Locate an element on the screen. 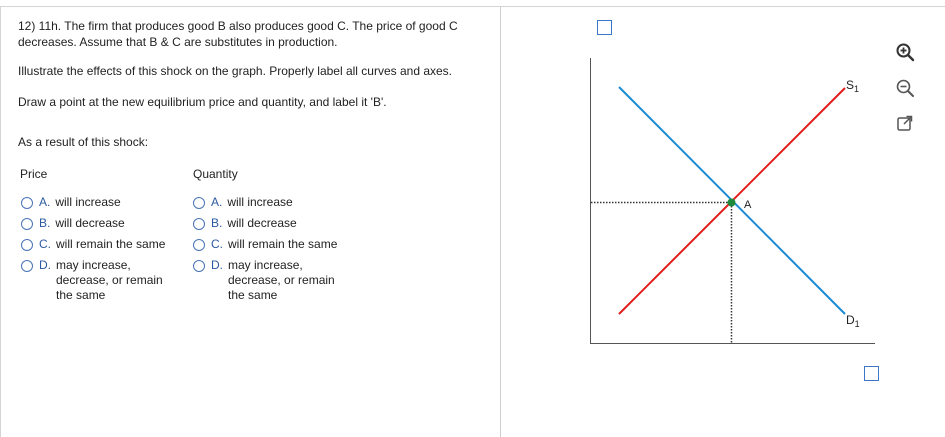 The height and width of the screenshot is (437, 945). supply-label: S1 is located at coordinates (852, 86).